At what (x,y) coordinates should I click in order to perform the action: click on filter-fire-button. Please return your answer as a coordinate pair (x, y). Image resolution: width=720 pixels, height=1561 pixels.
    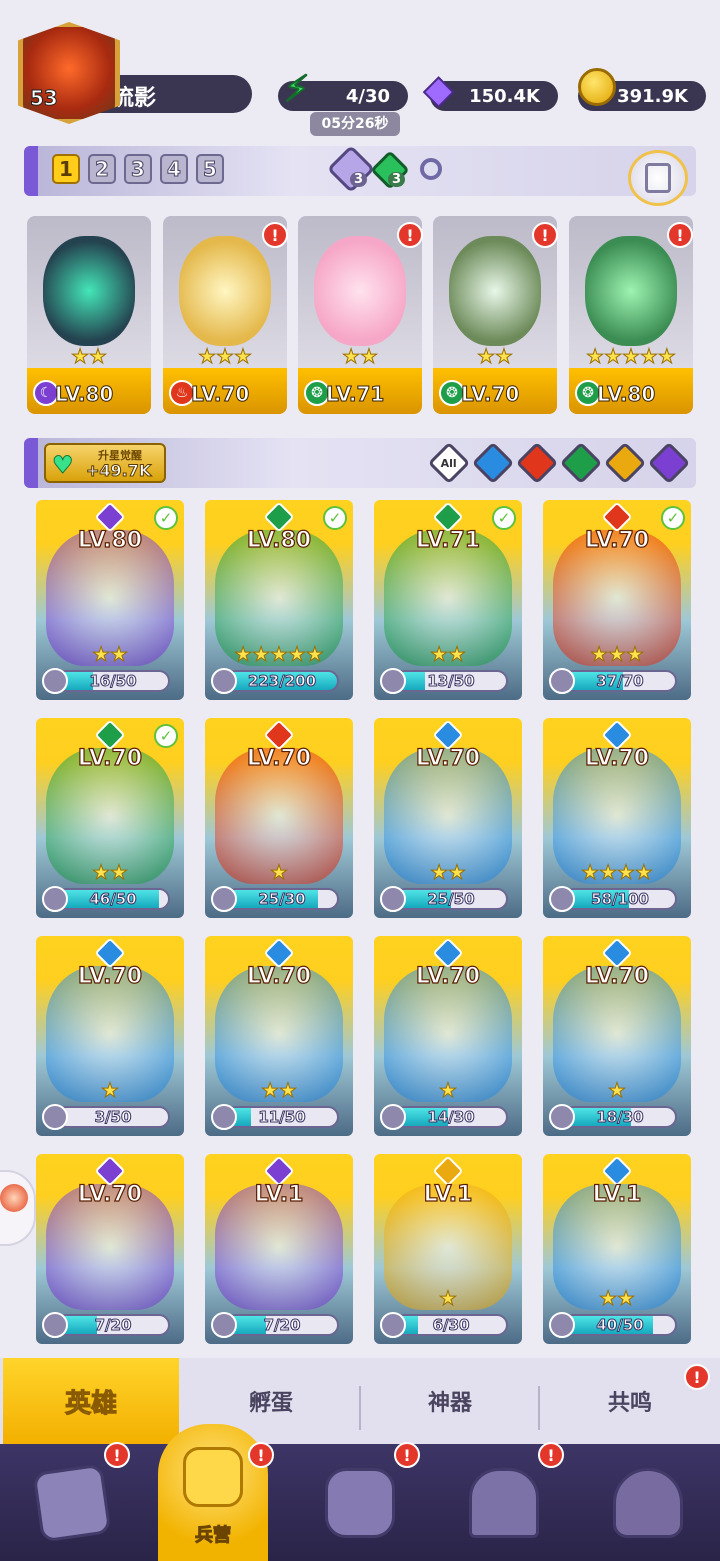
    Looking at the image, I should click on (537, 463).